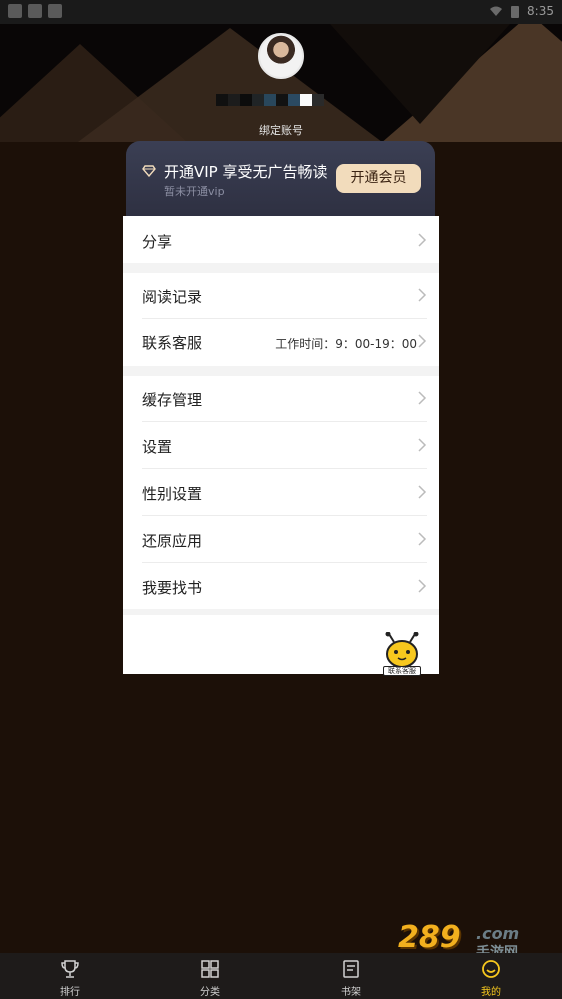 The image size is (562, 999). Describe the element at coordinates (491, 969) in the screenshot. I see `smile-icon` at that location.